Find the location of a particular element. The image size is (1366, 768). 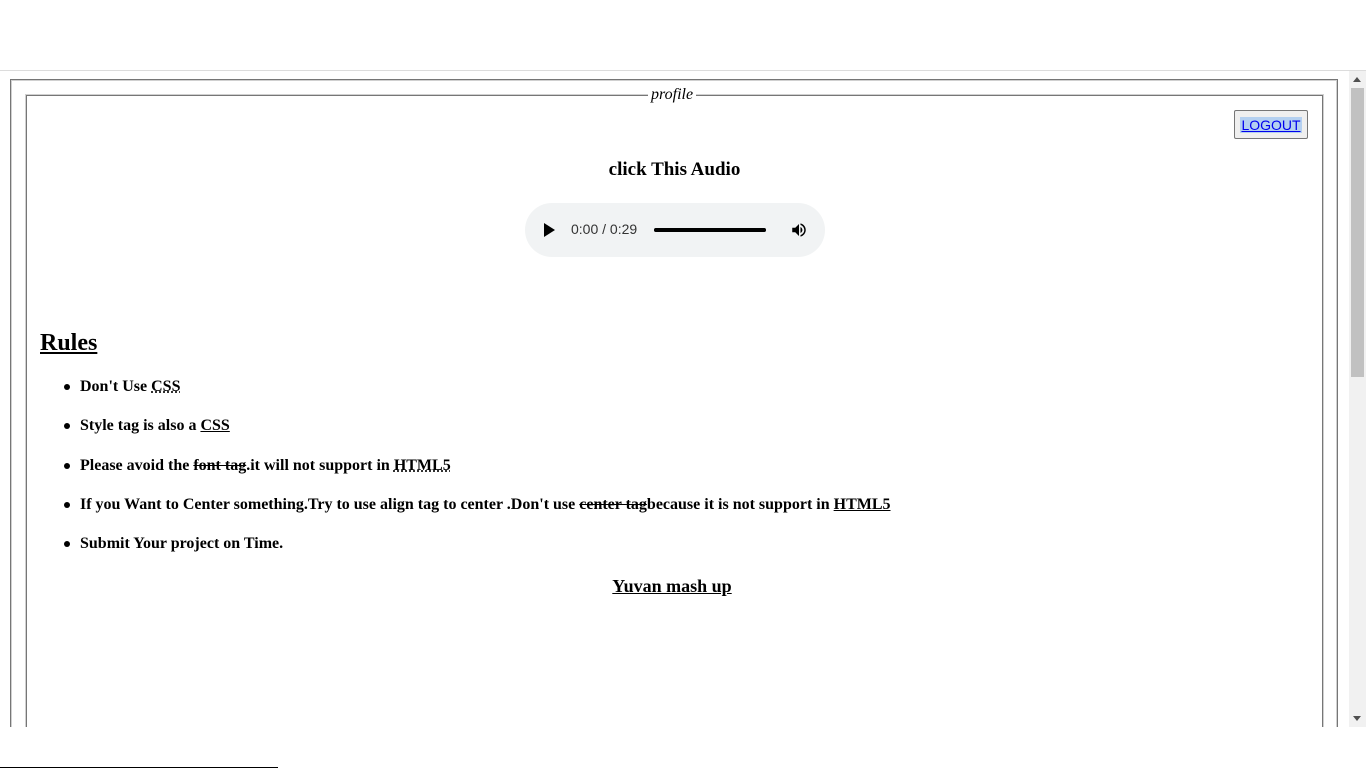

vertical-scrollbar is located at coordinates (1357, 399).